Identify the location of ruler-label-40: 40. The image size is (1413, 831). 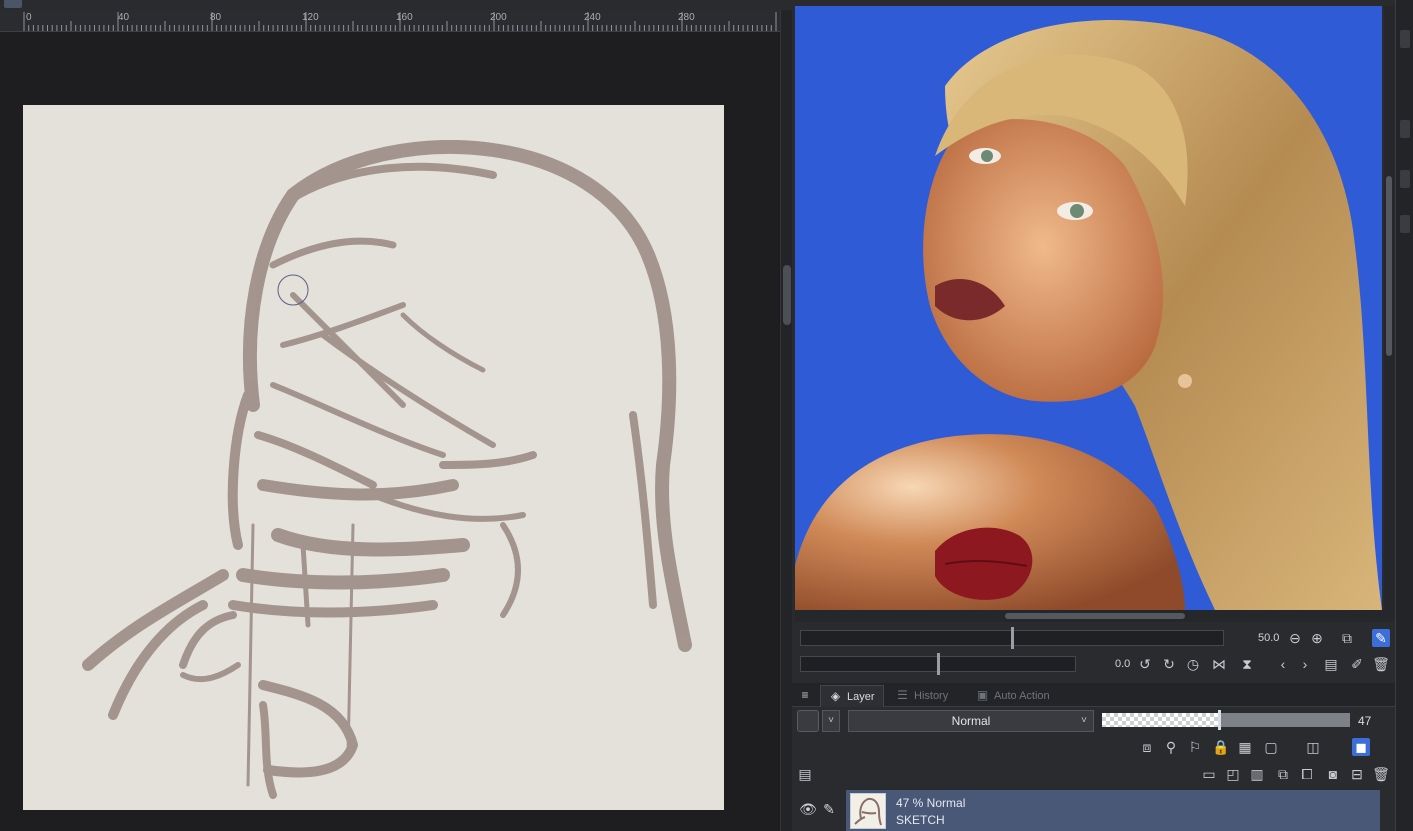
(124, 17).